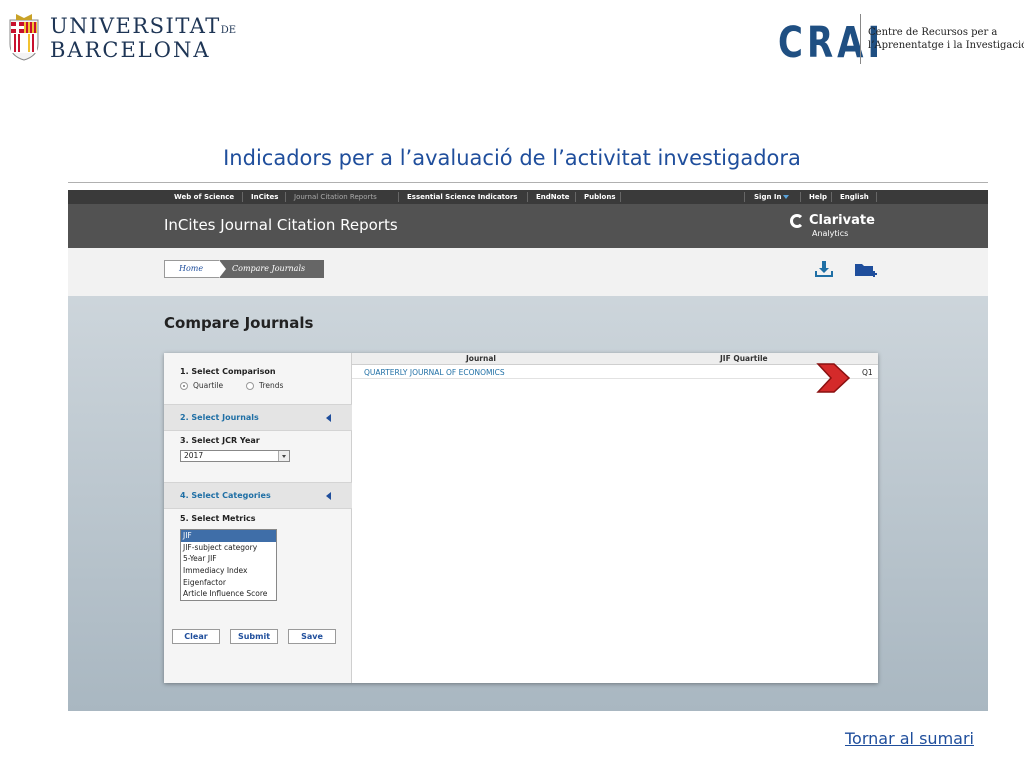 The width and height of the screenshot is (1024, 768). I want to click on page-heading: Compare Journals, so click(239, 323).